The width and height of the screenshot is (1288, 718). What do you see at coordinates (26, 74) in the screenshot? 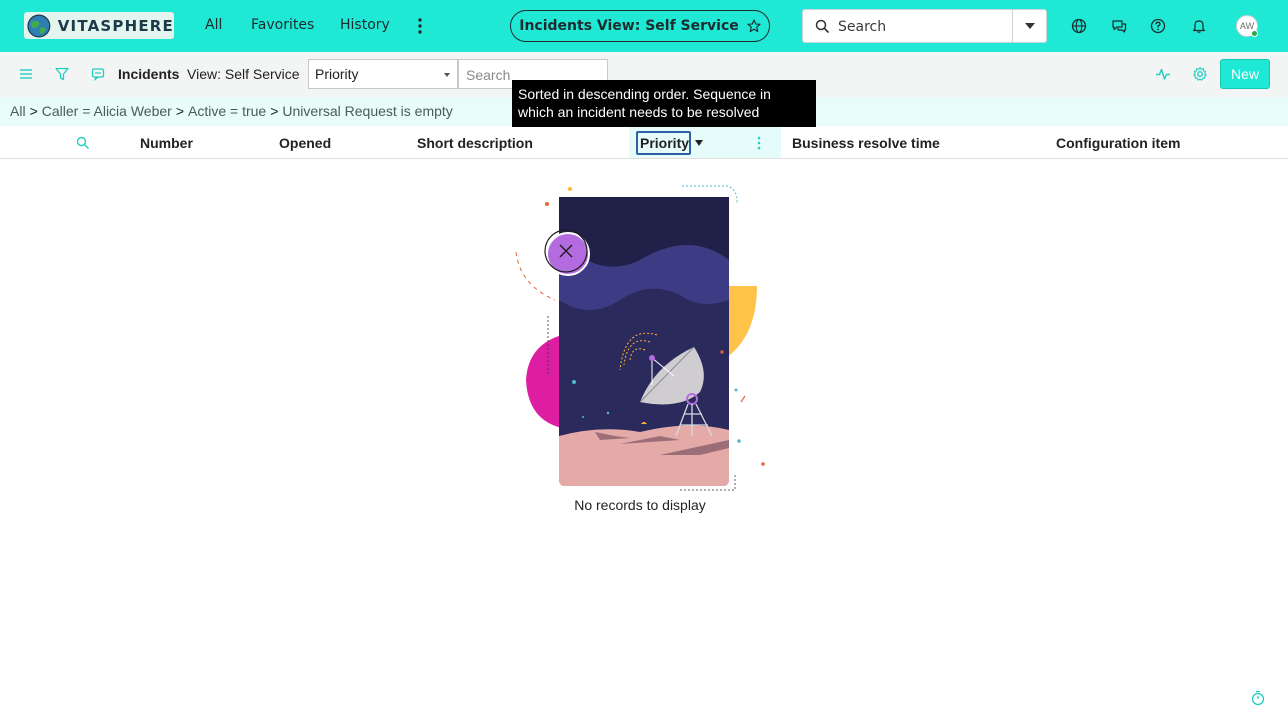
I see `hamburger-menu-icon` at bounding box center [26, 74].